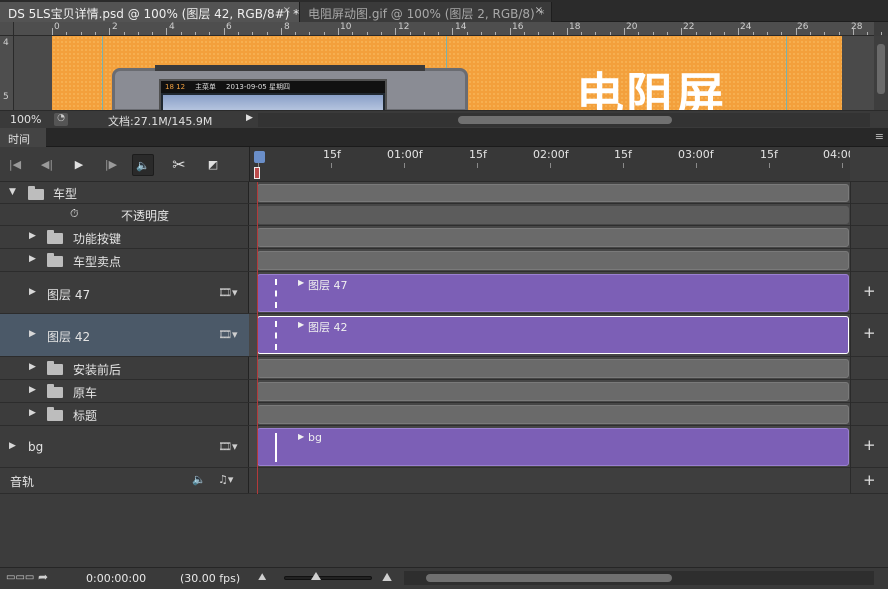 This screenshot has height=589, width=888. I want to click on track-add-cell, so click(869, 237).